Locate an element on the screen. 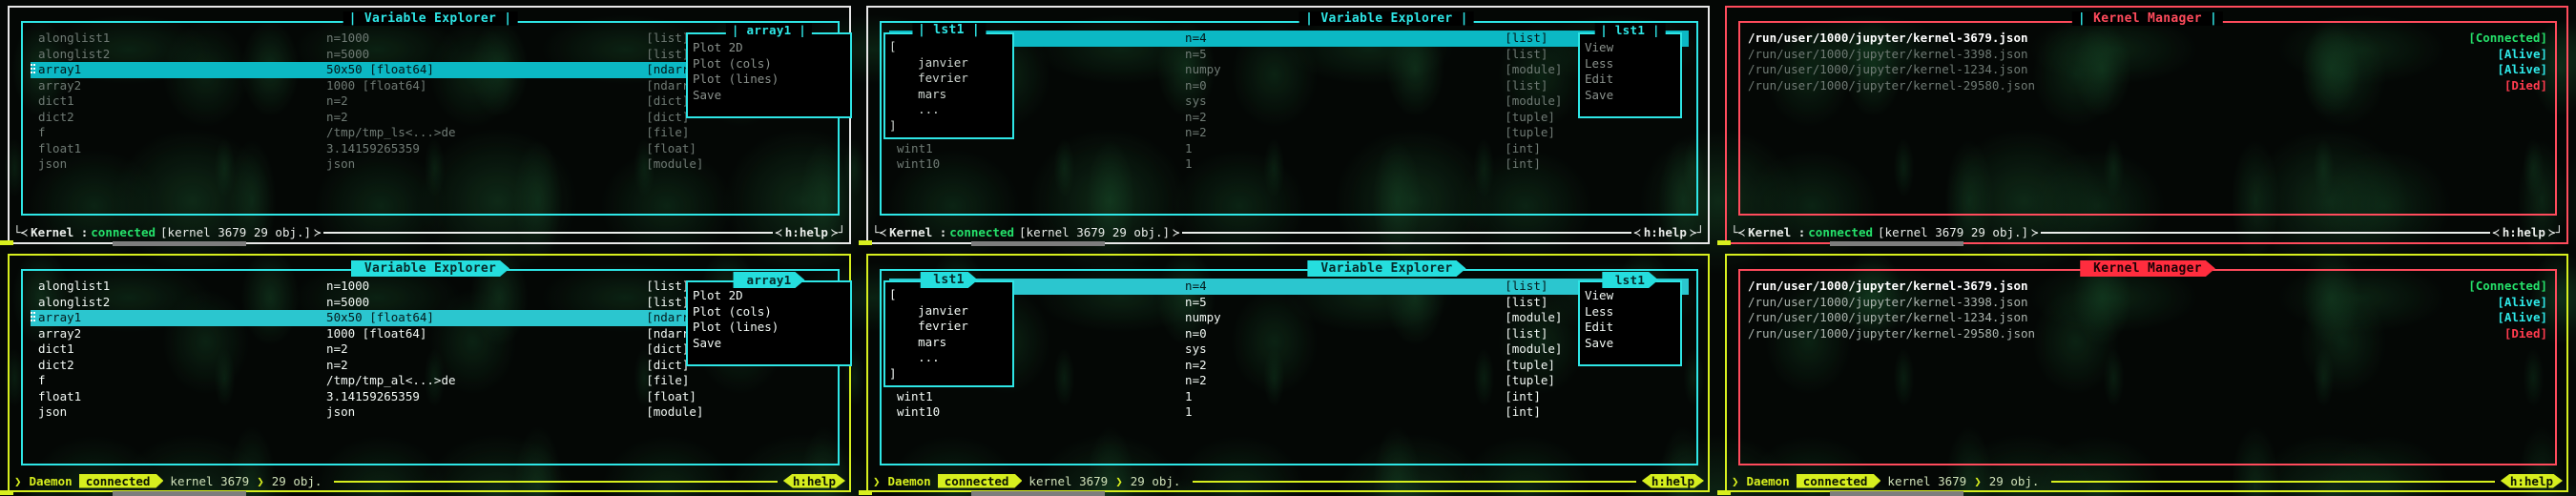 This screenshot has height=496, width=2576. preview-line: ] is located at coordinates (893, 125).